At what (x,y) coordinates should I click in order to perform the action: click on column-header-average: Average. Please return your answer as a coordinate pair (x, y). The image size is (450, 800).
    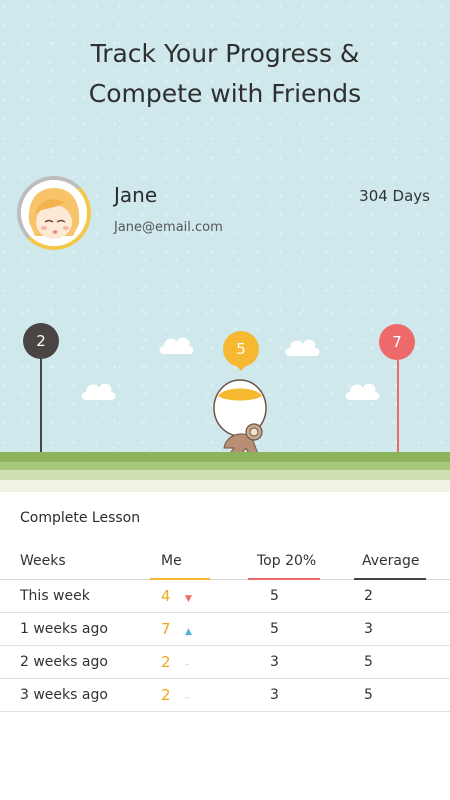
    Looking at the image, I should click on (401, 561).